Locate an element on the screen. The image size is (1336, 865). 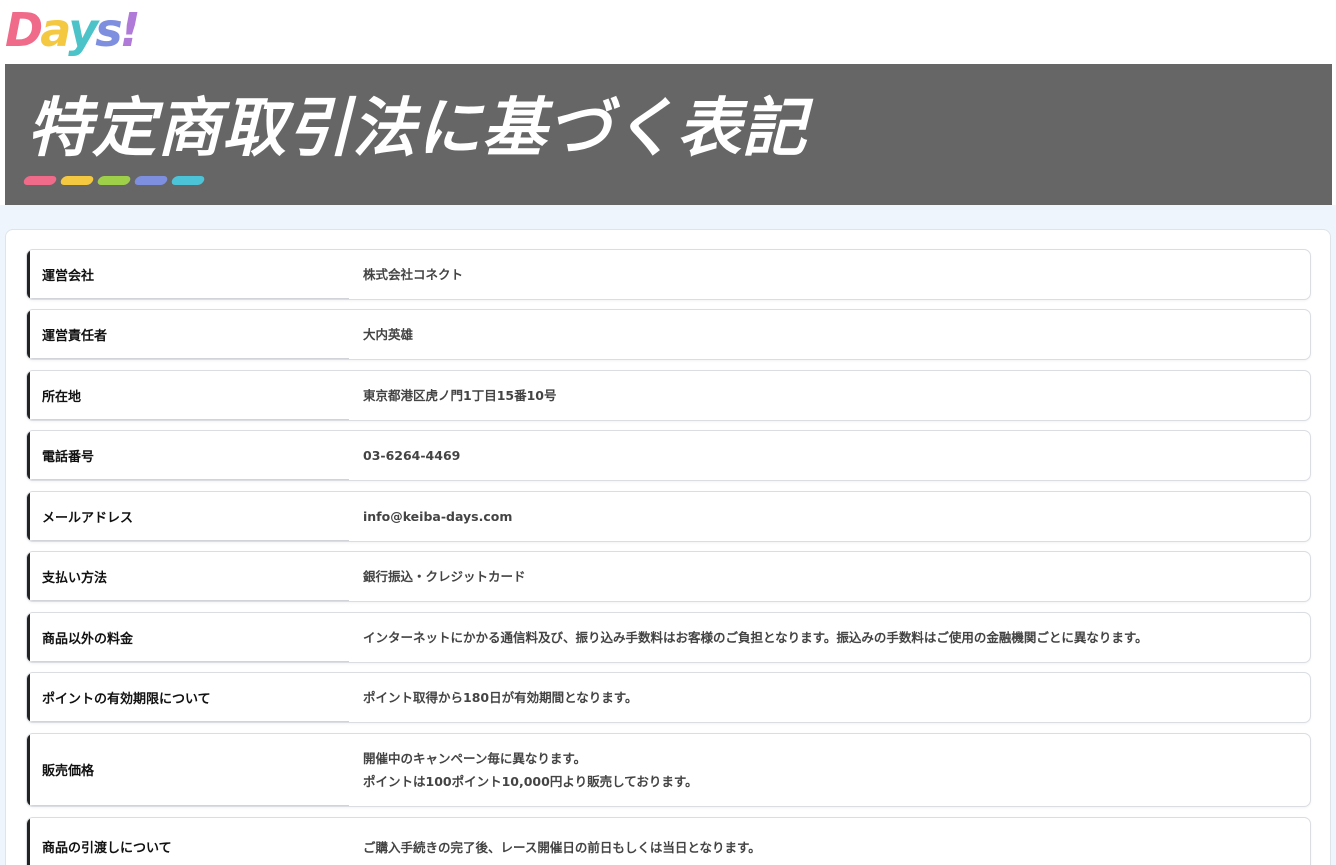
info-value-line: ポイント取得から180日が有効期間となります。 is located at coordinates (500, 697).